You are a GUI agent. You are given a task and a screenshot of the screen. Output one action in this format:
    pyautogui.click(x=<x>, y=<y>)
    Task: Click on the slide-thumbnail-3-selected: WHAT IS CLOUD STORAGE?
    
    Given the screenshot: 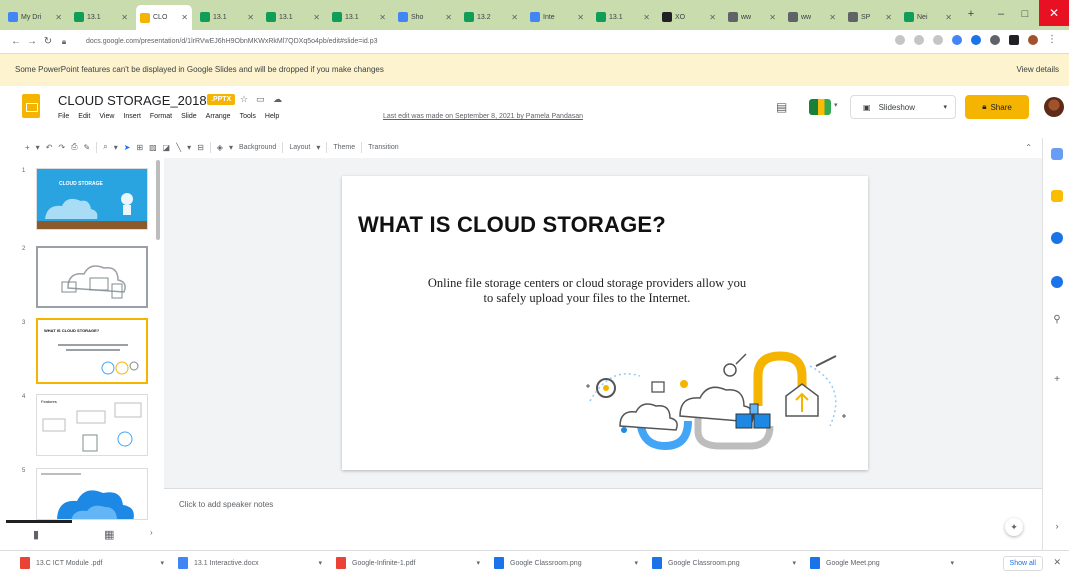 What is the action you would take?
    pyautogui.click(x=92, y=351)
    